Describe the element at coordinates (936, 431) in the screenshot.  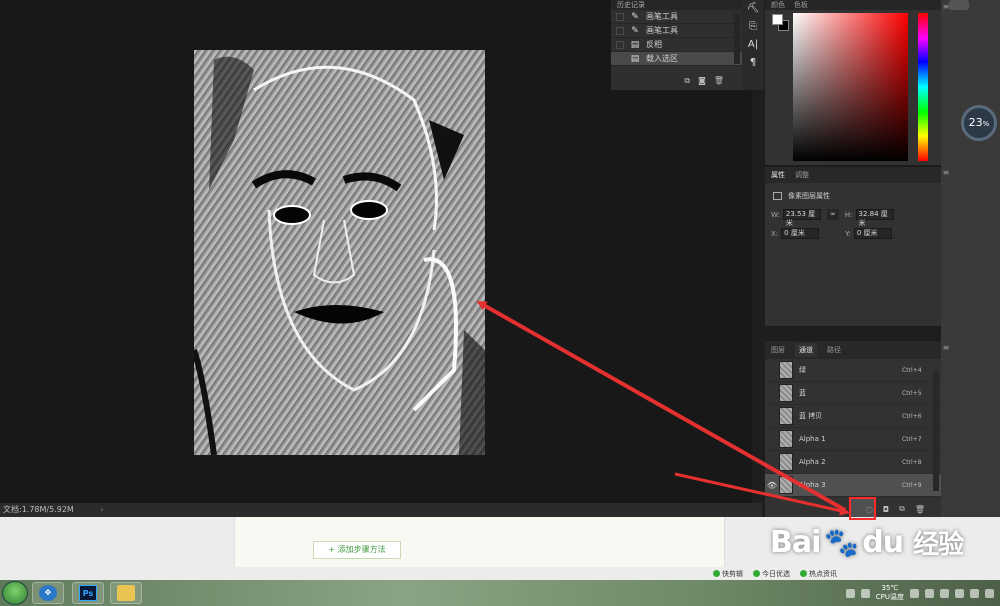
I see `channels-scrollbar` at that location.